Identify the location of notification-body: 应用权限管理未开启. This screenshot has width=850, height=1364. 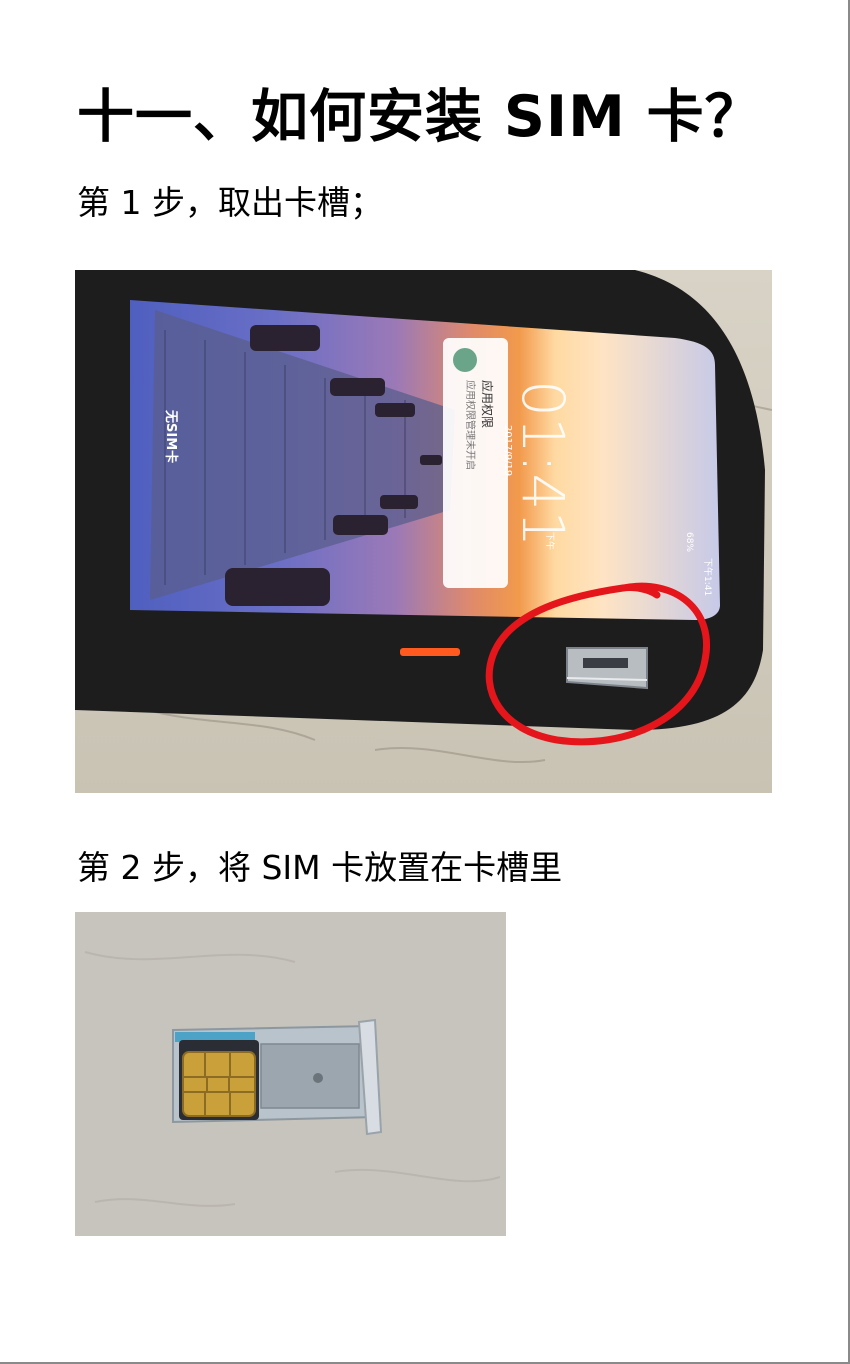
(470, 425).